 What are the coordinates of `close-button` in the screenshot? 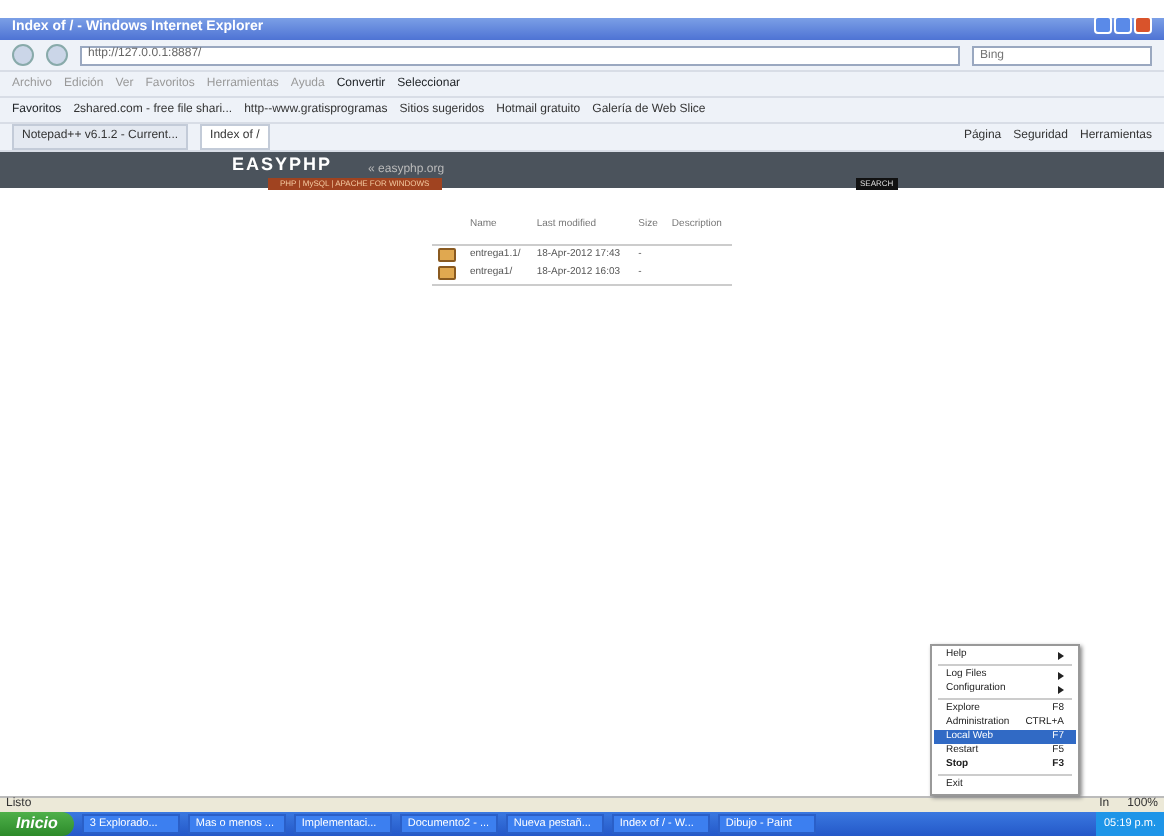 It's located at (1143, 24).